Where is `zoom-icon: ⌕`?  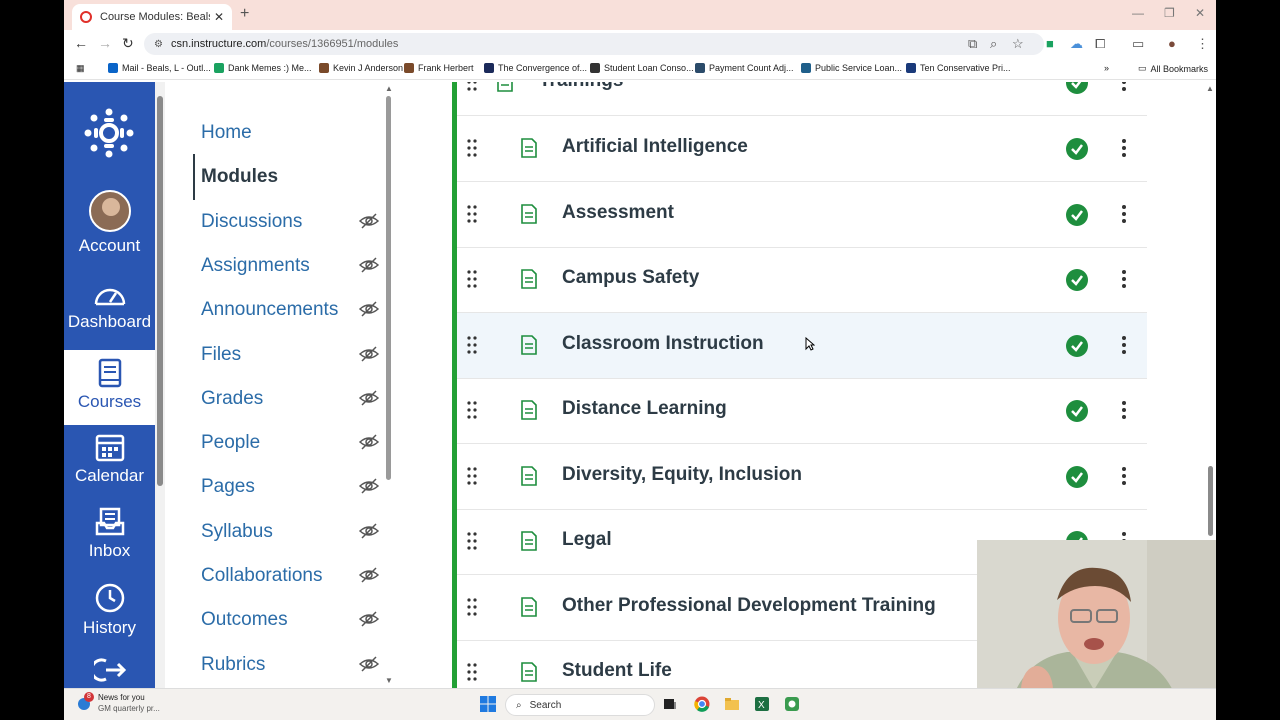 zoom-icon: ⌕ is located at coordinates (993, 44).